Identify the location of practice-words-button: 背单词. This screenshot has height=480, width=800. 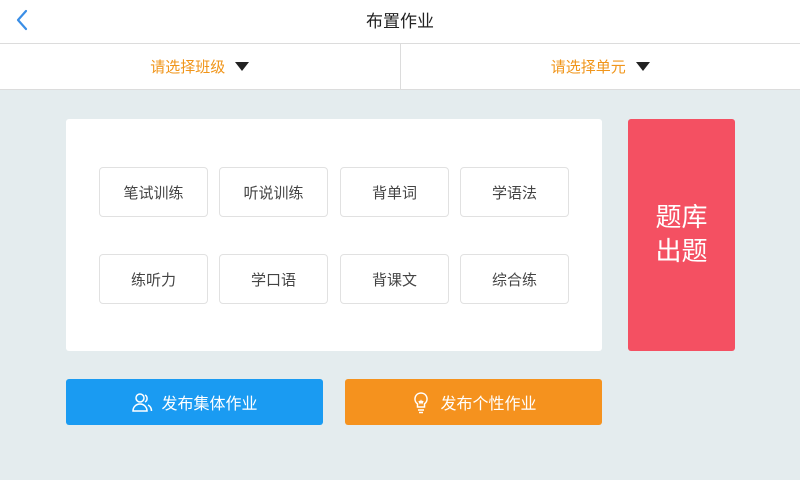
(394, 192).